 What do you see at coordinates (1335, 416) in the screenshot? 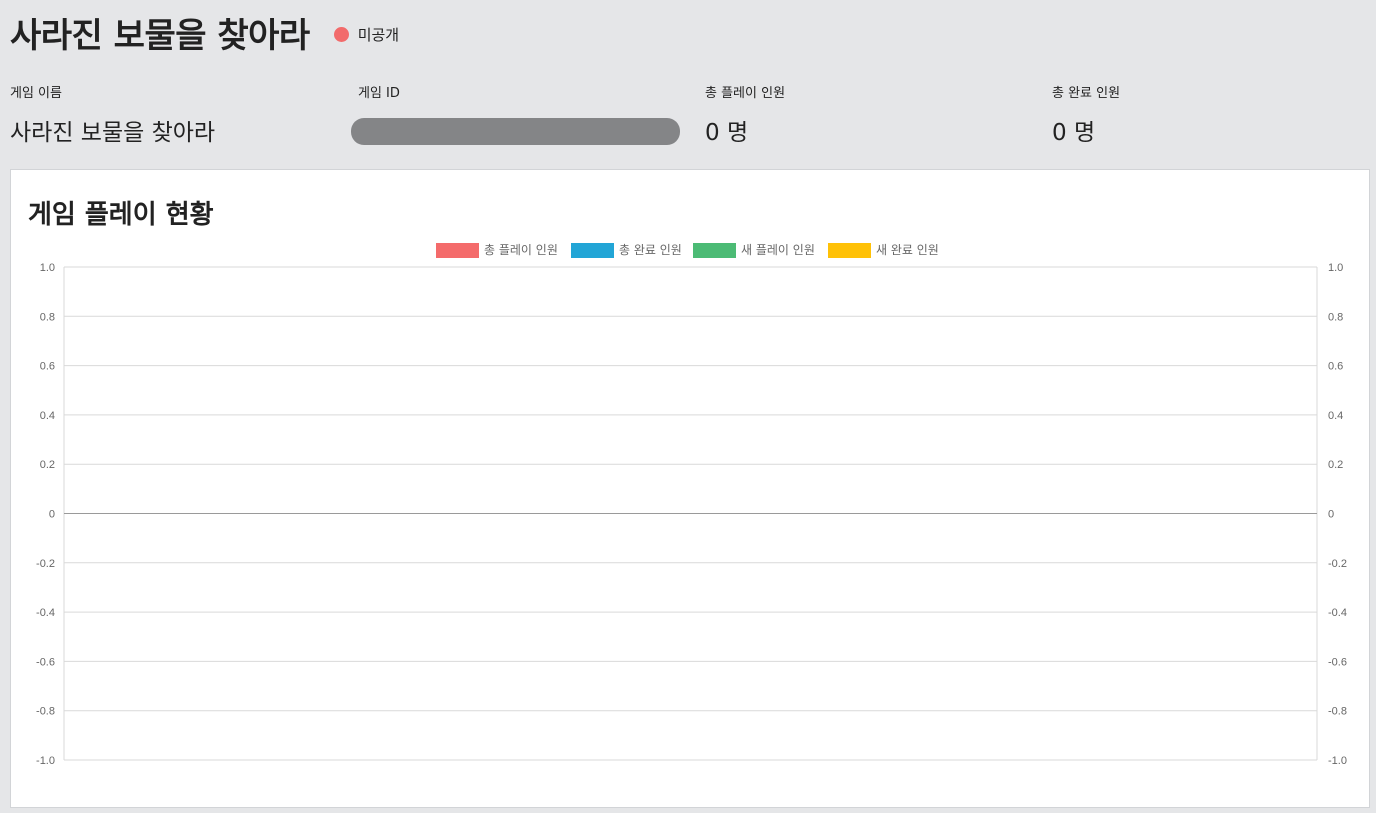
I see `y-tick-label-right: 0.4` at bounding box center [1335, 416].